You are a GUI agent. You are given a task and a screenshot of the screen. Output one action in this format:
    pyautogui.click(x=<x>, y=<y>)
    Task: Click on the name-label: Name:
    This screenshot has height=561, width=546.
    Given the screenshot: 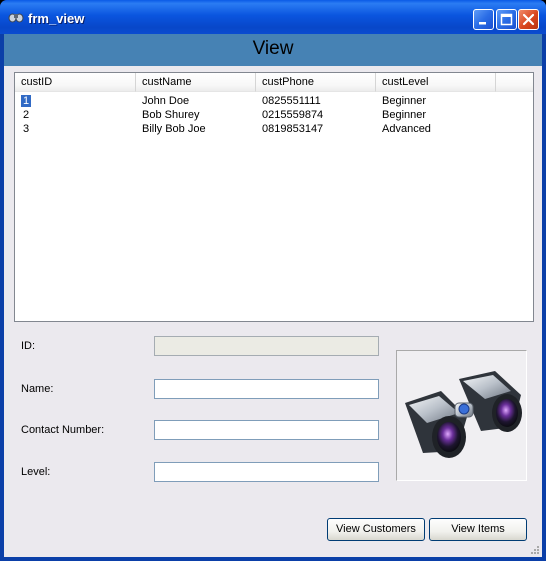 What is the action you would take?
    pyautogui.click(x=37, y=389)
    